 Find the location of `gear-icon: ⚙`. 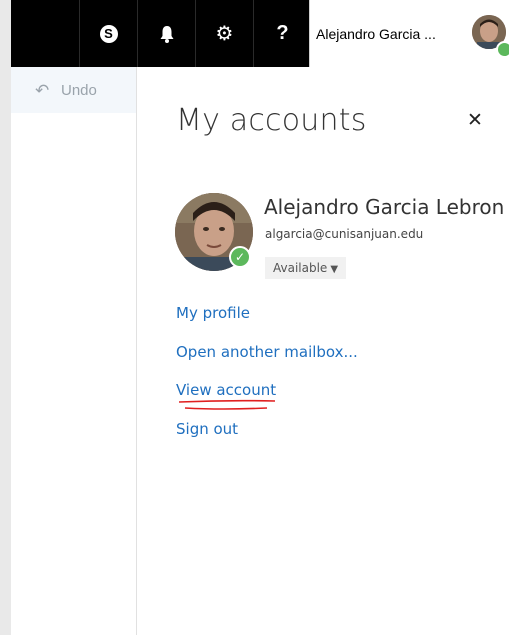

gear-icon: ⚙ is located at coordinates (224, 34).